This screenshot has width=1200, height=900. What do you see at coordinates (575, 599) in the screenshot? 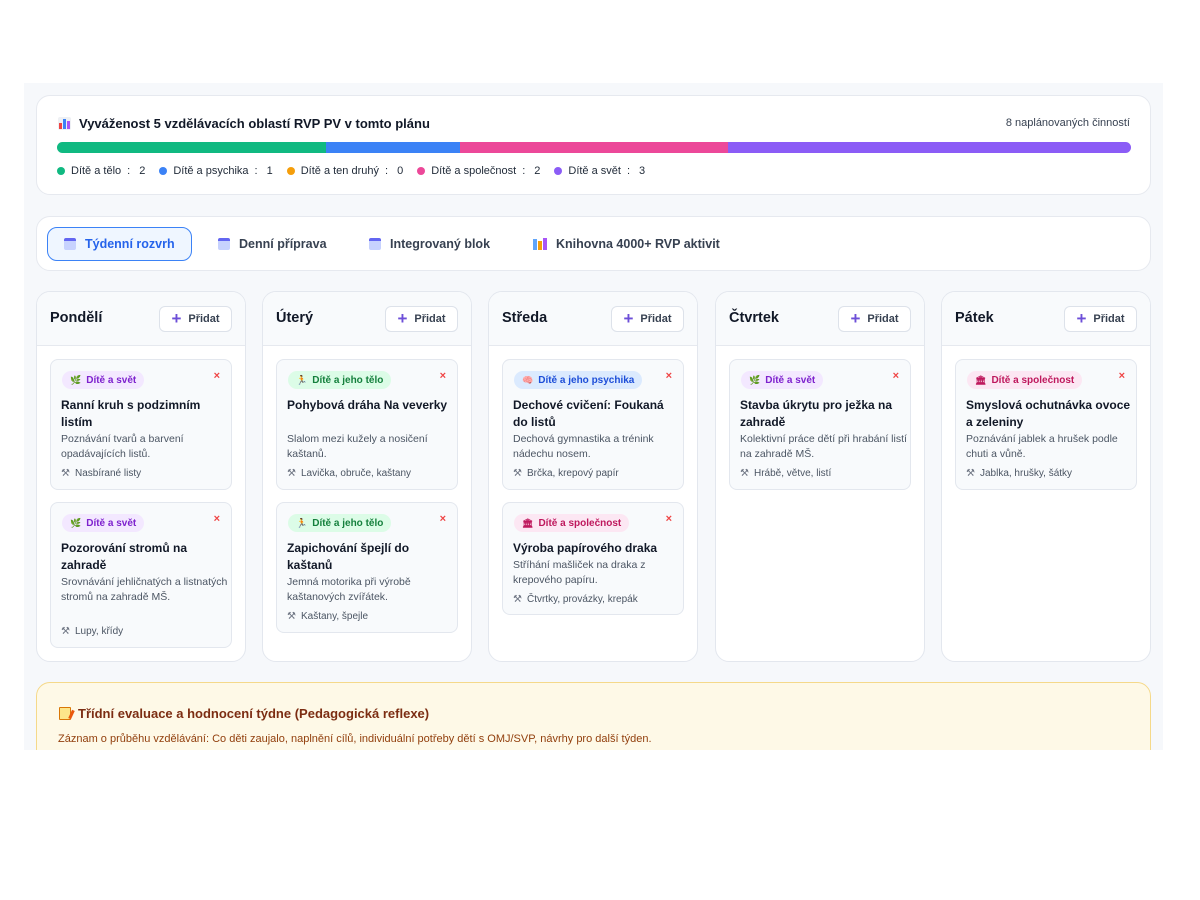
I see `activity-materials: ⚒ Čtvrtky, provázky, krepák` at bounding box center [575, 599].